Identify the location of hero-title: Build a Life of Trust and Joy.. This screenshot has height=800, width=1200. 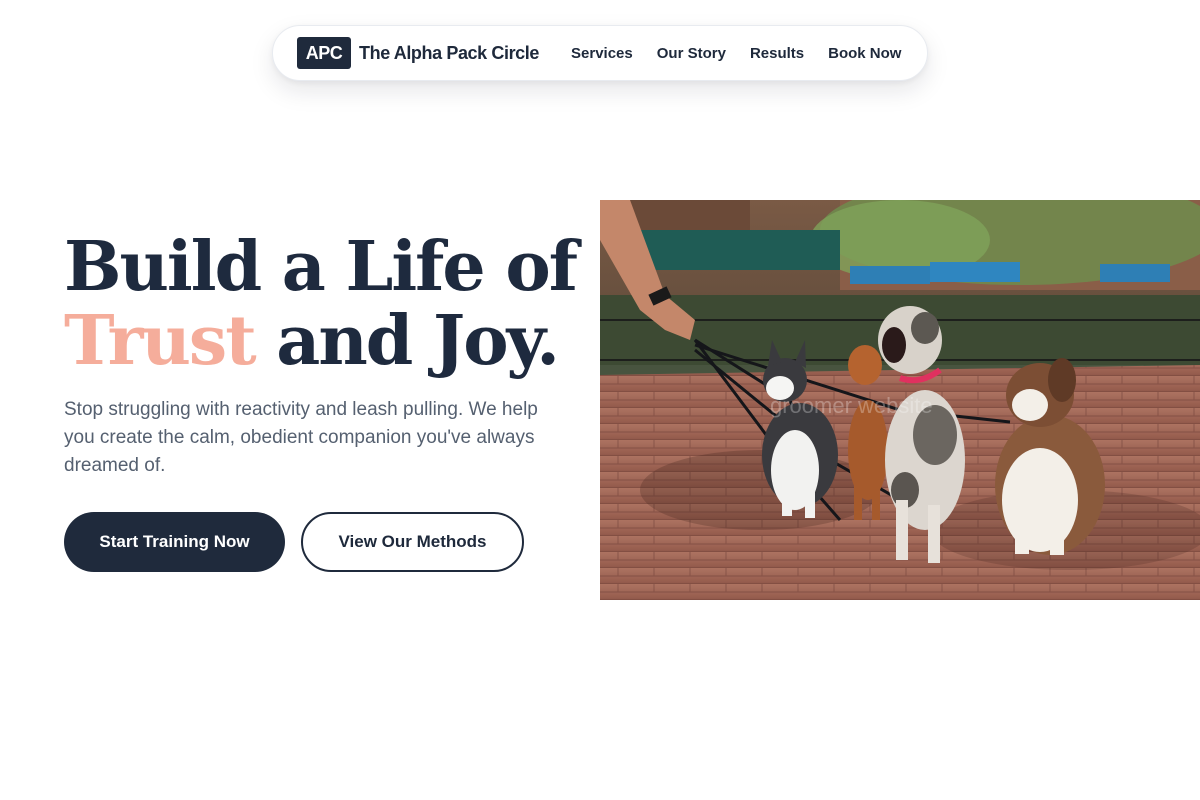
(321, 304).